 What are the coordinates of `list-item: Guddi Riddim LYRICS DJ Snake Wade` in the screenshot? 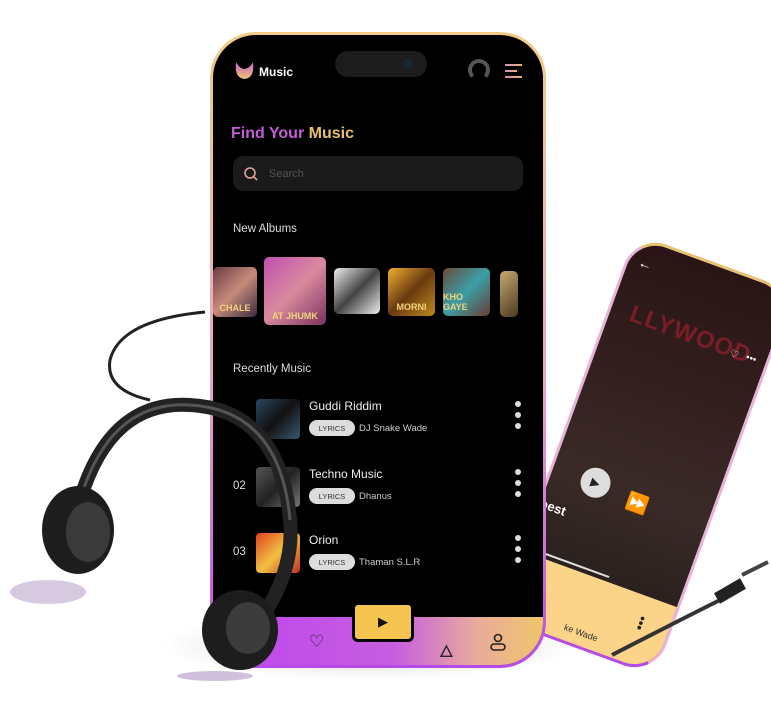 It's located at (378, 421).